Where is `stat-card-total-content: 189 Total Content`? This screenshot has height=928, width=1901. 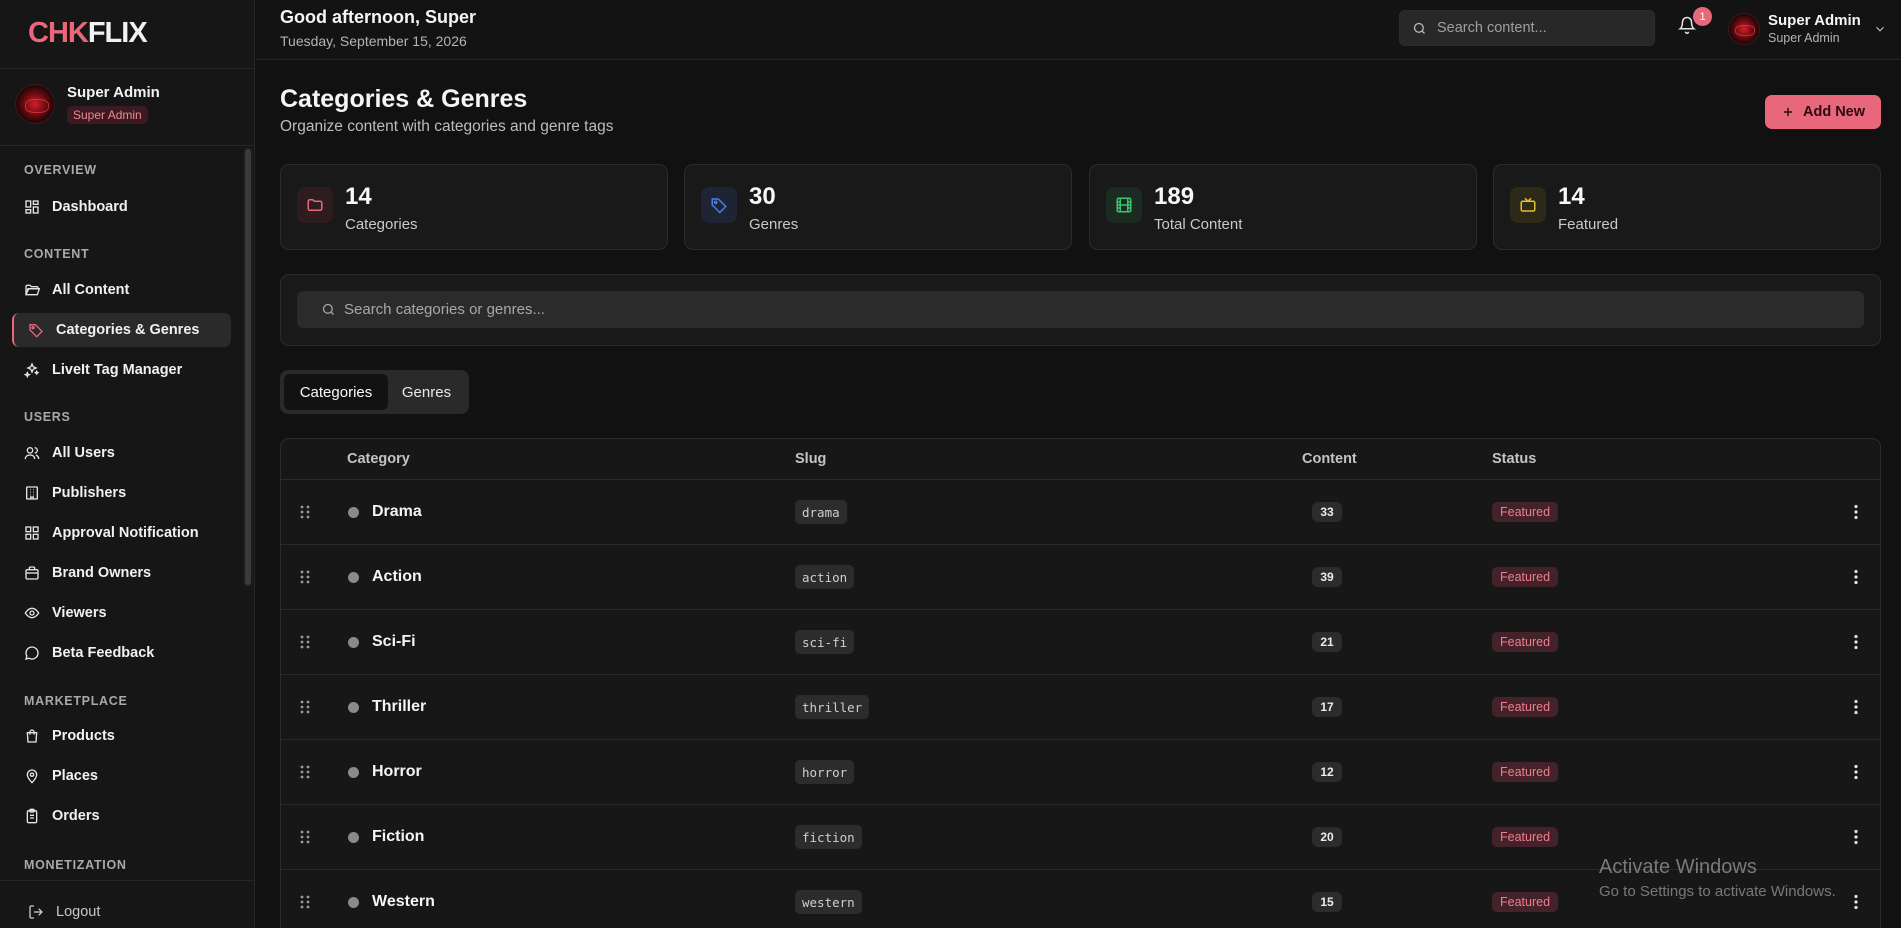 stat-card-total-content: 189 Total Content is located at coordinates (1283, 207).